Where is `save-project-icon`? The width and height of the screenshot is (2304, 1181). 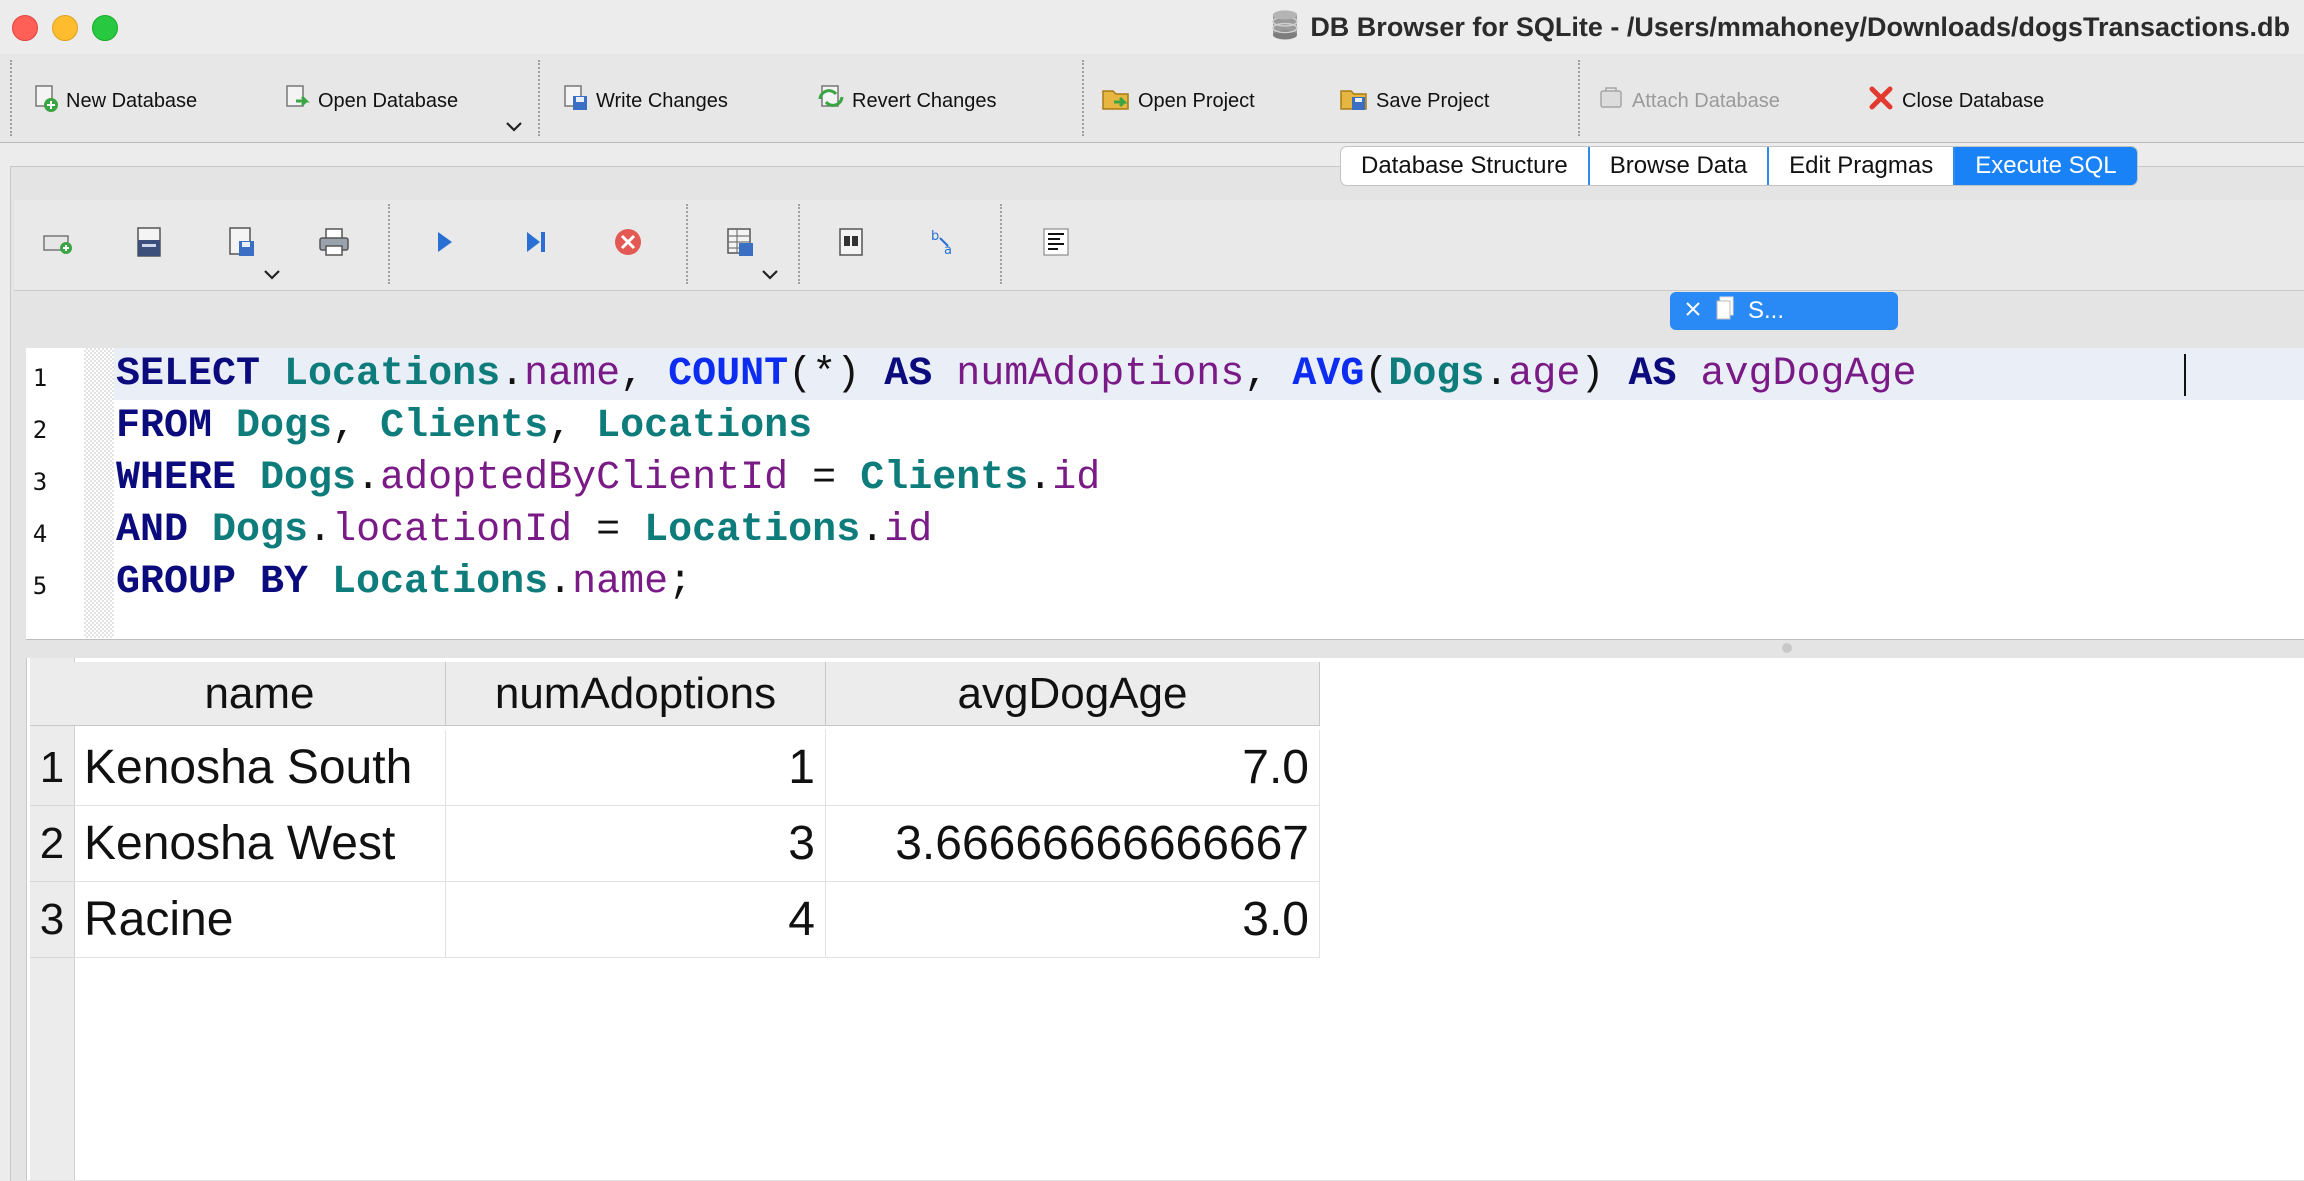 save-project-icon is located at coordinates (1354, 101).